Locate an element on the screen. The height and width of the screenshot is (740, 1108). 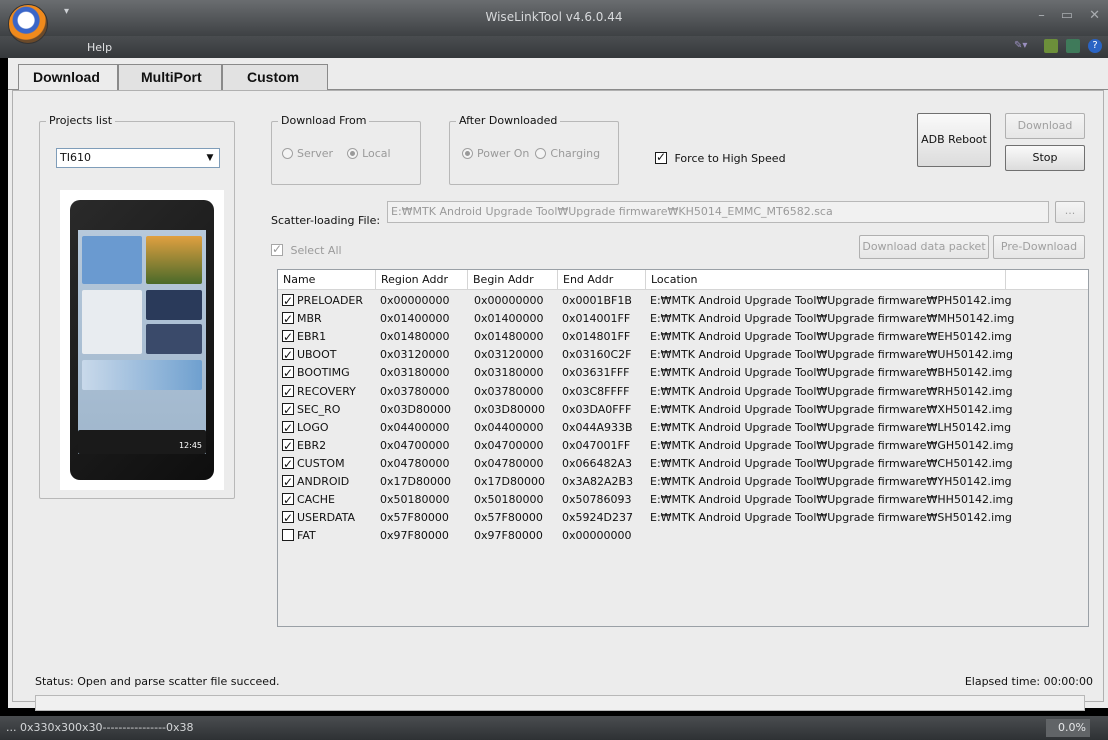
pre-download-button: Pre-Download is located at coordinates (1039, 247).